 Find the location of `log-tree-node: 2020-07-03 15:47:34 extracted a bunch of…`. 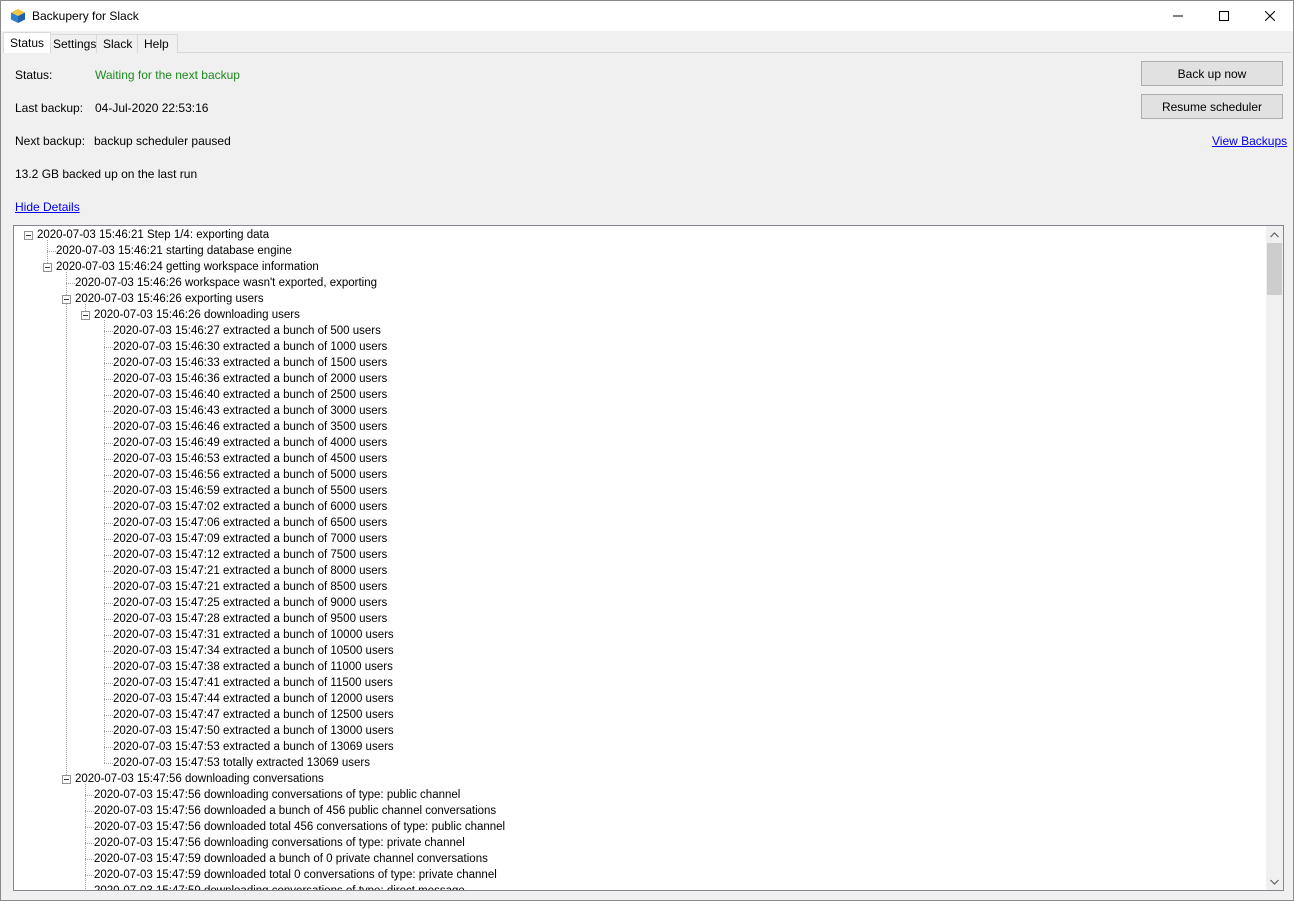

log-tree-node: 2020-07-03 15:47:34 extracted a bunch of… is located at coordinates (253, 651).